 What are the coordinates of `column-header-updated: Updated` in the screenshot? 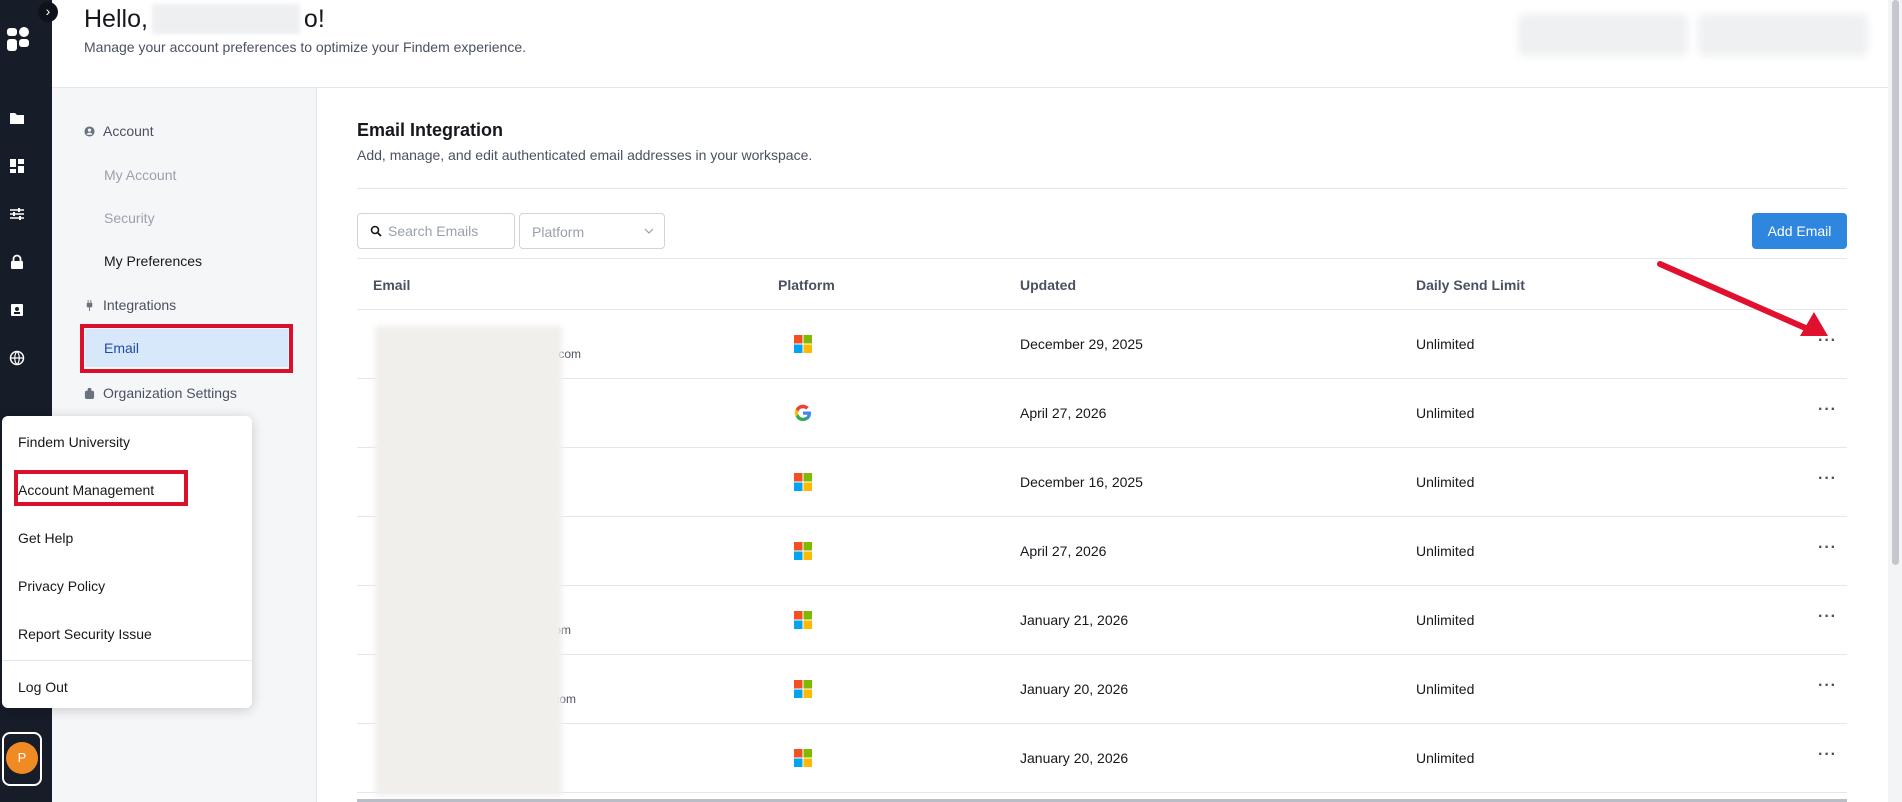 It's located at (1048, 285).